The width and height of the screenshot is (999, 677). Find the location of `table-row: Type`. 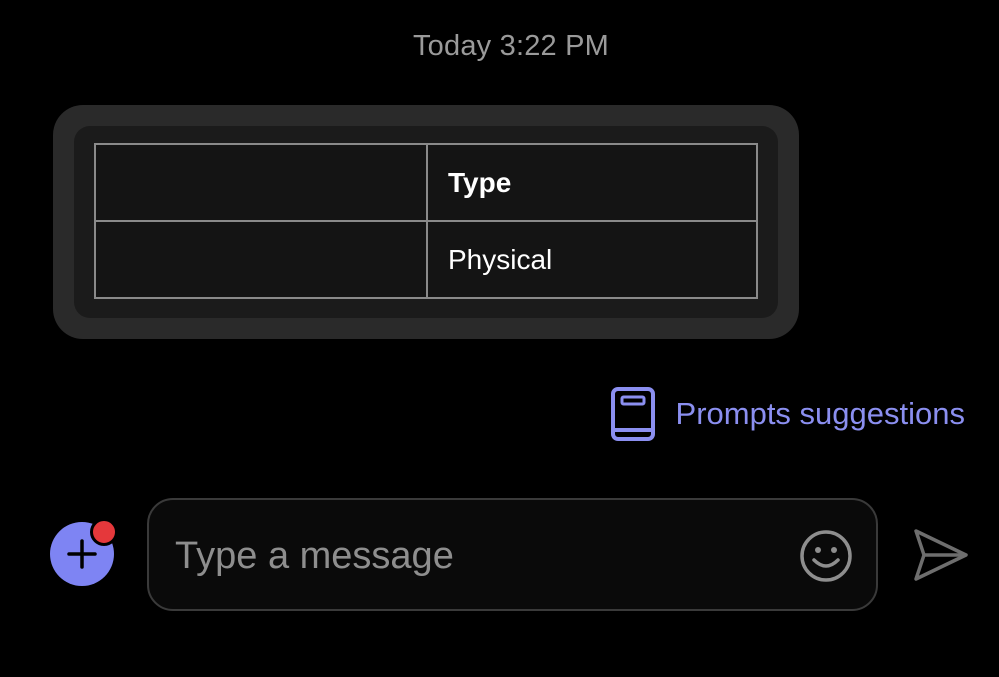

table-row: Type is located at coordinates (426, 182).